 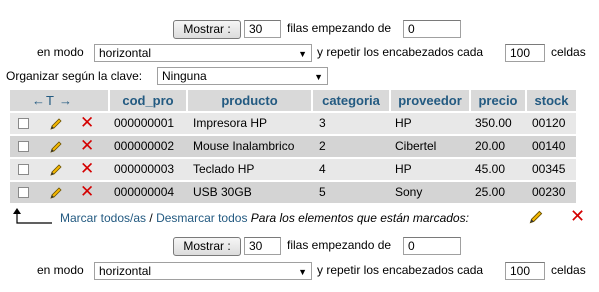 I want to click on column-header-label: categoria, so click(x=351, y=100).